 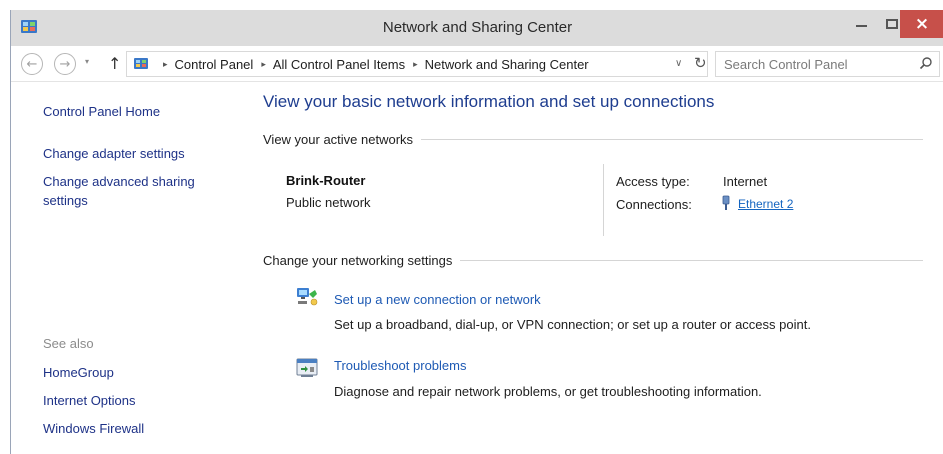 I want to click on recent-locations-icon: ▾, so click(x=87, y=61).